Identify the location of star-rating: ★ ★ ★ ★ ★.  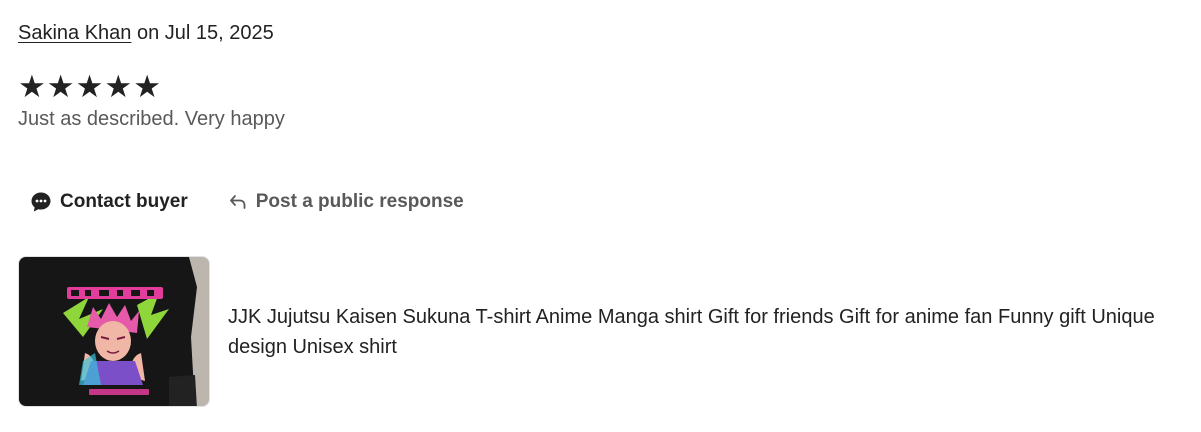
(89, 87).